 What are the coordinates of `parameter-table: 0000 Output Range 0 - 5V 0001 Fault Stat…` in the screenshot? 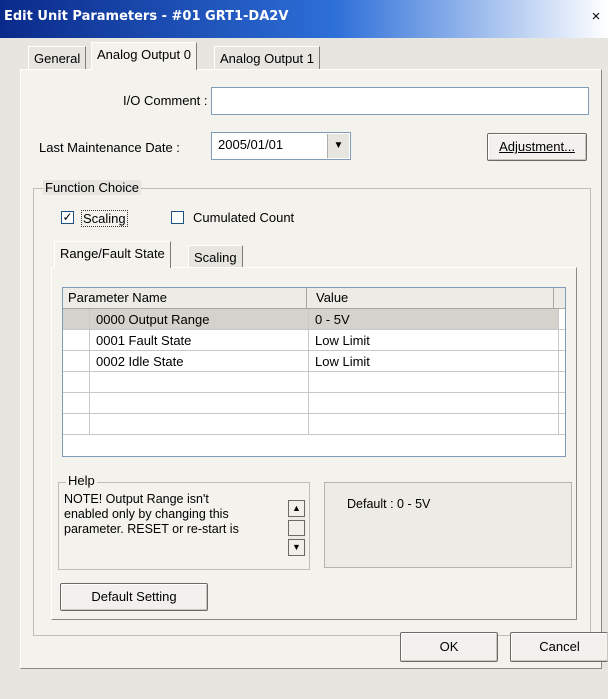 It's located at (314, 372).